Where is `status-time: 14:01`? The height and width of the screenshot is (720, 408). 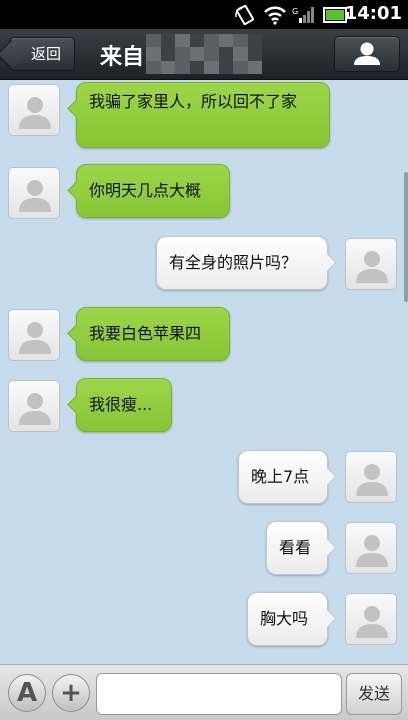 status-time: 14:01 is located at coordinates (373, 13).